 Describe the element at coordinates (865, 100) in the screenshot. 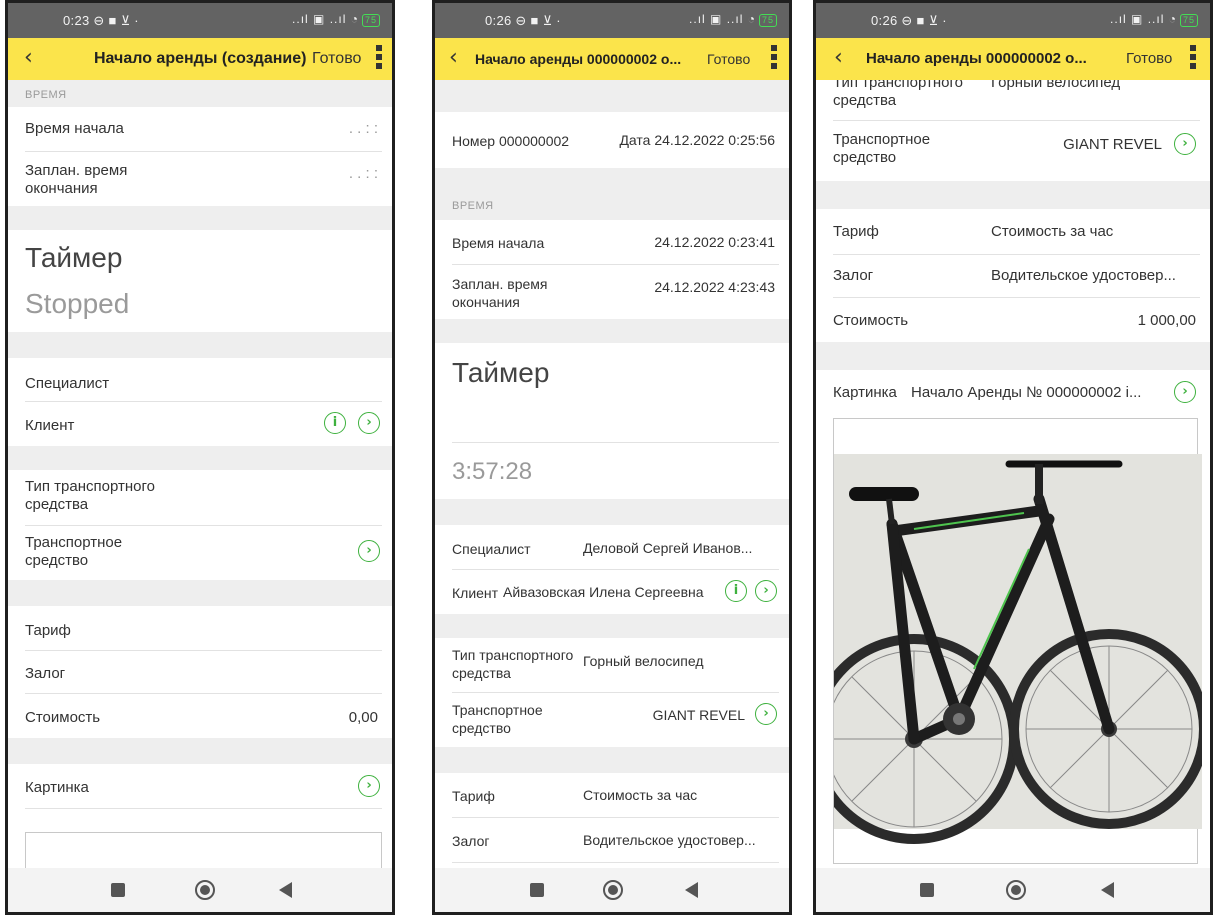

I see `vehicle-type-label-2: средства` at that location.